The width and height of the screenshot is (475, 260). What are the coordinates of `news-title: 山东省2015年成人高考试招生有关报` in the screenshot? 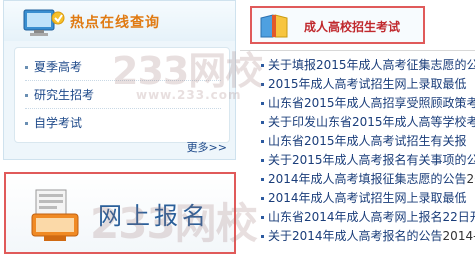 It's located at (367, 141).